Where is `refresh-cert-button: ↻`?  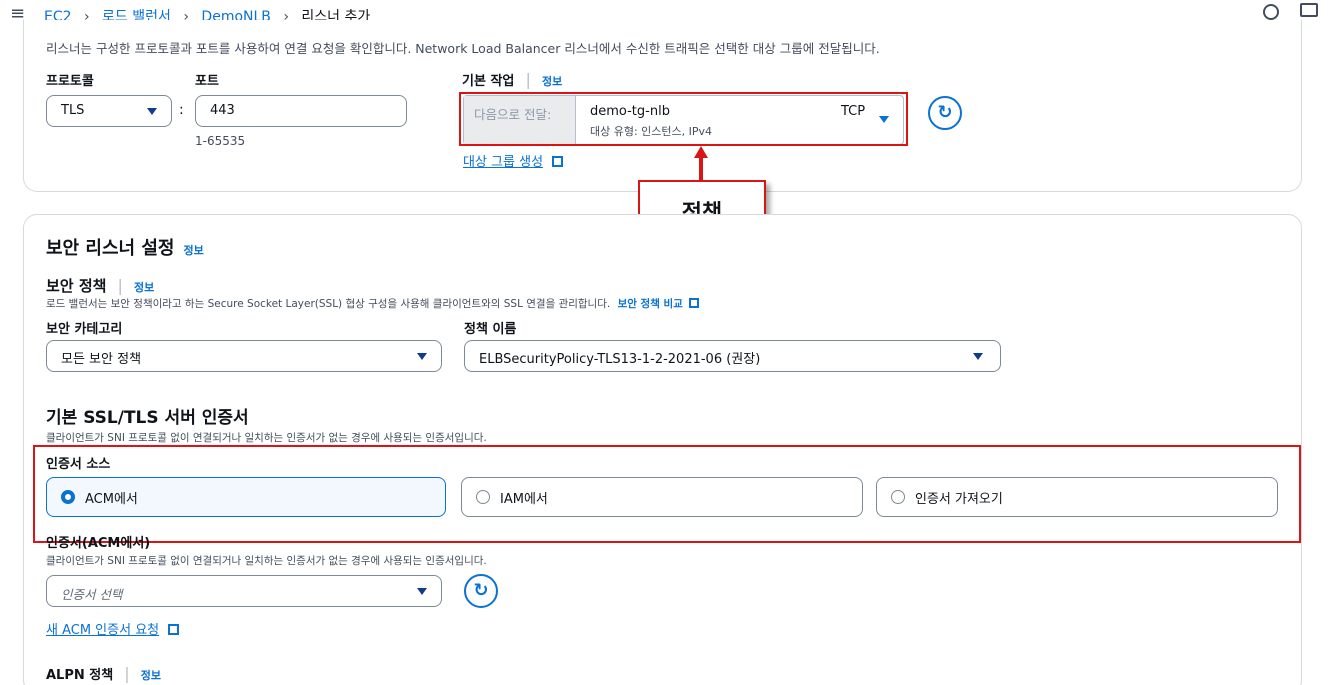 refresh-cert-button: ↻ is located at coordinates (481, 591).